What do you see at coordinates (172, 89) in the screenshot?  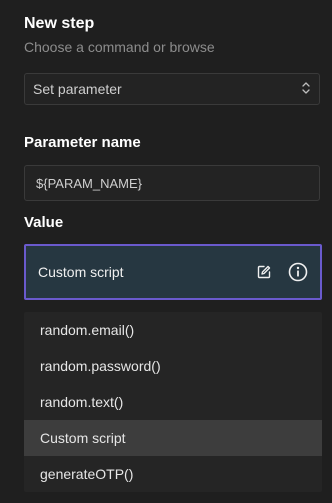 I see `command-select: Set parameter` at bounding box center [172, 89].